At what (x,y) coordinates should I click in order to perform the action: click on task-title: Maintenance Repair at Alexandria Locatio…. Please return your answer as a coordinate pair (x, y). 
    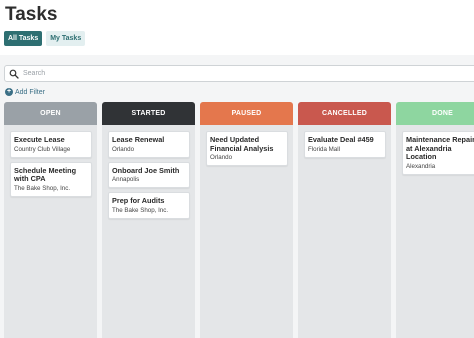
    Looking at the image, I should click on (440, 148).